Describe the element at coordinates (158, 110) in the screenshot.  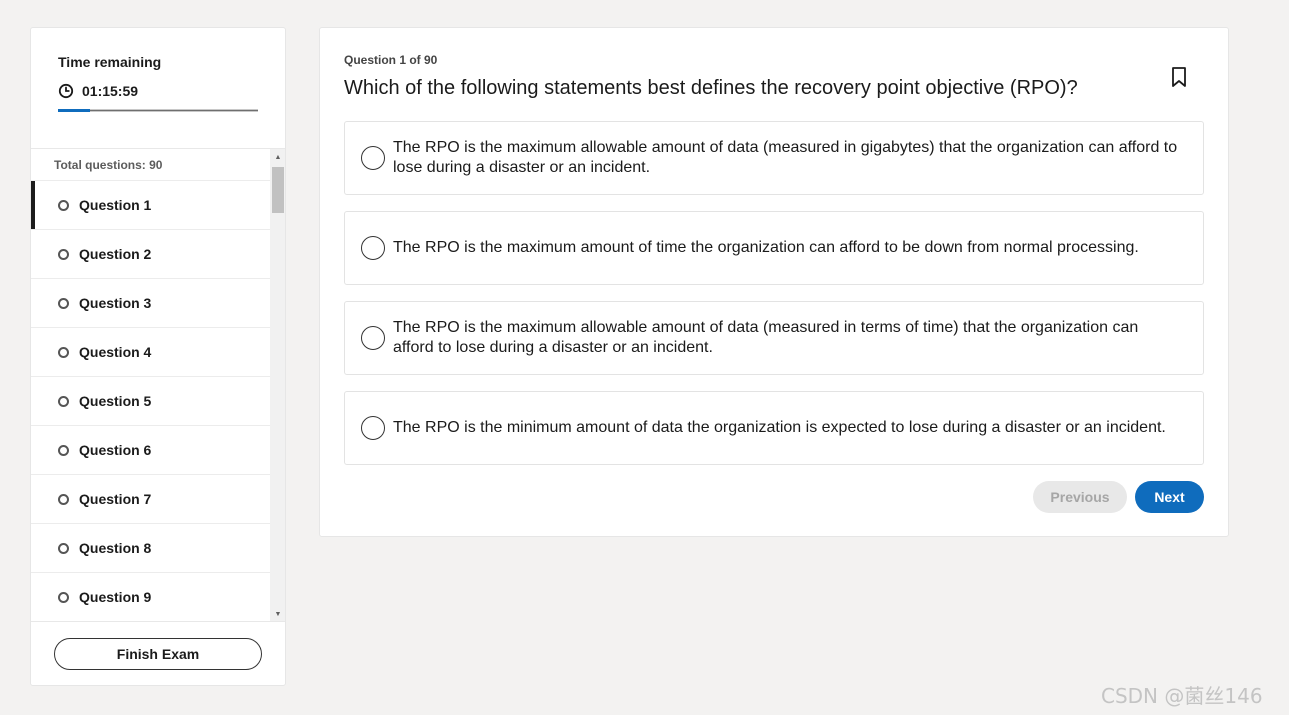
I see `timer-progress-bar` at that location.